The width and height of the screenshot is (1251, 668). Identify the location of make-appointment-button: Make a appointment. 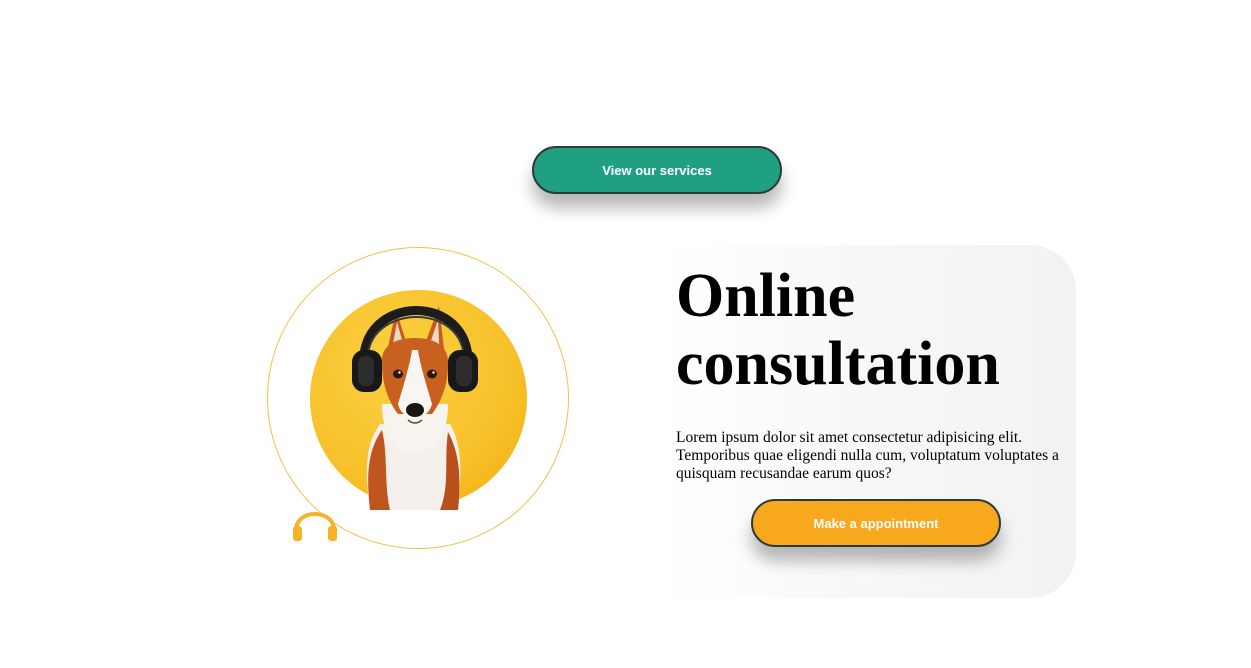
(876, 523).